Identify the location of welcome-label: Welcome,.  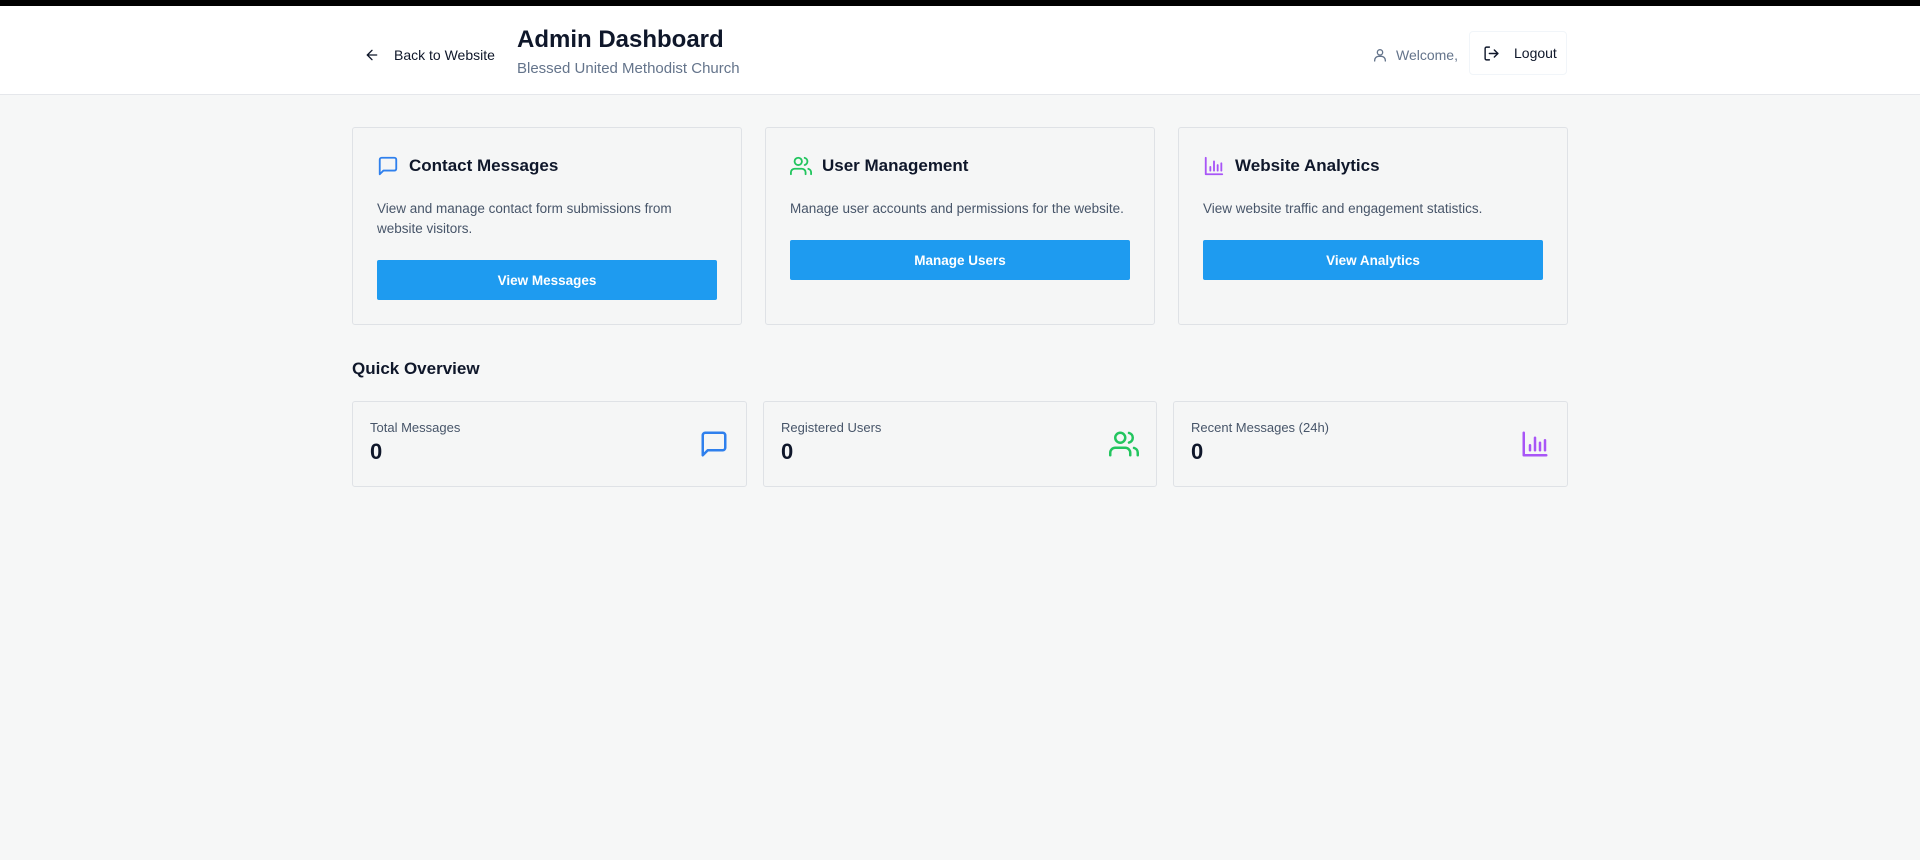
(1427, 55).